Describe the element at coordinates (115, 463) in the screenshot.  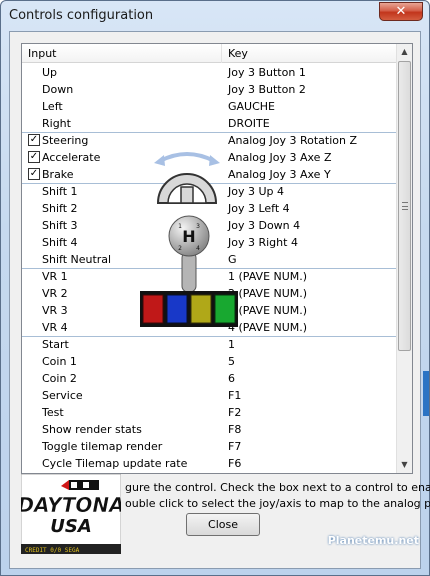
I see `input-label: Cycle Tilemap update rate` at that location.